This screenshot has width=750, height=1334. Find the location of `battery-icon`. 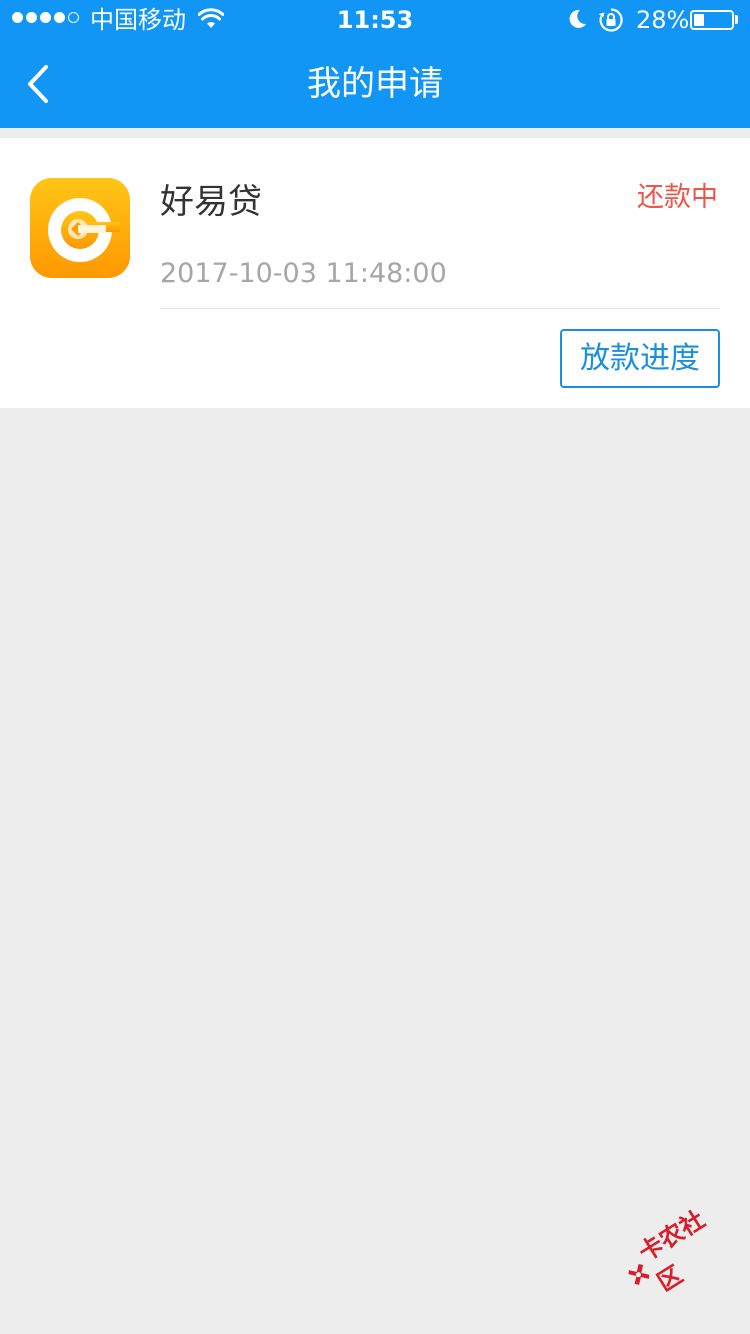

battery-icon is located at coordinates (712, 20).